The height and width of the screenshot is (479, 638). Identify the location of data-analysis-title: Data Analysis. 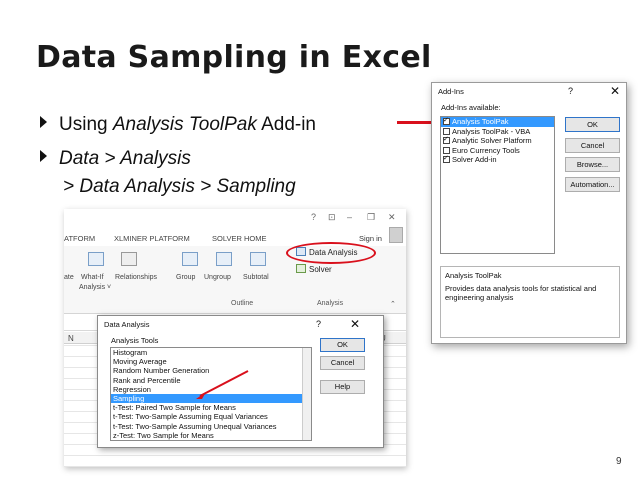
(127, 324).